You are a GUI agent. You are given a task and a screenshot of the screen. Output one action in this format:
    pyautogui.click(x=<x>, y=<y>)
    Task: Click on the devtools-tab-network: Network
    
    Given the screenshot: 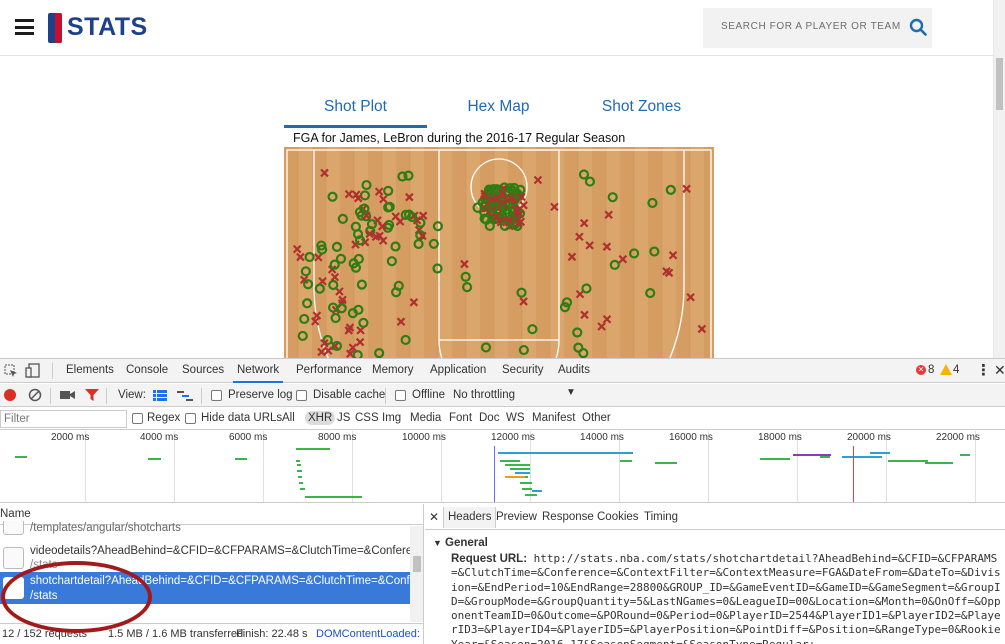 What is the action you would take?
    pyautogui.click(x=258, y=373)
    